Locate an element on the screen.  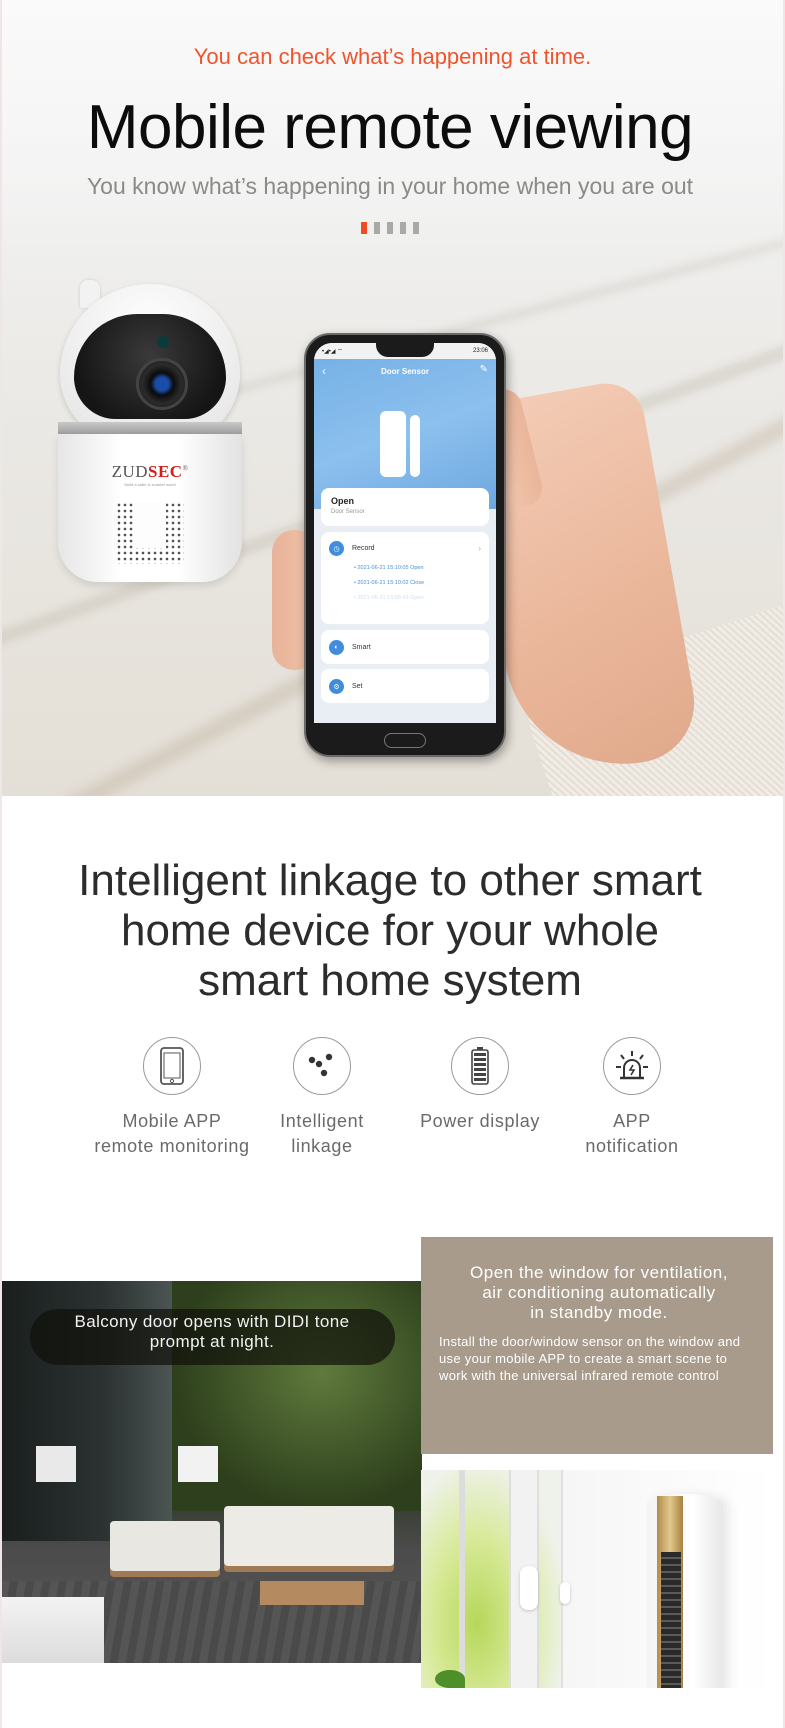
camera-body: ZUDSEC® Build a safer & smarter world is located at coordinates (150, 508).